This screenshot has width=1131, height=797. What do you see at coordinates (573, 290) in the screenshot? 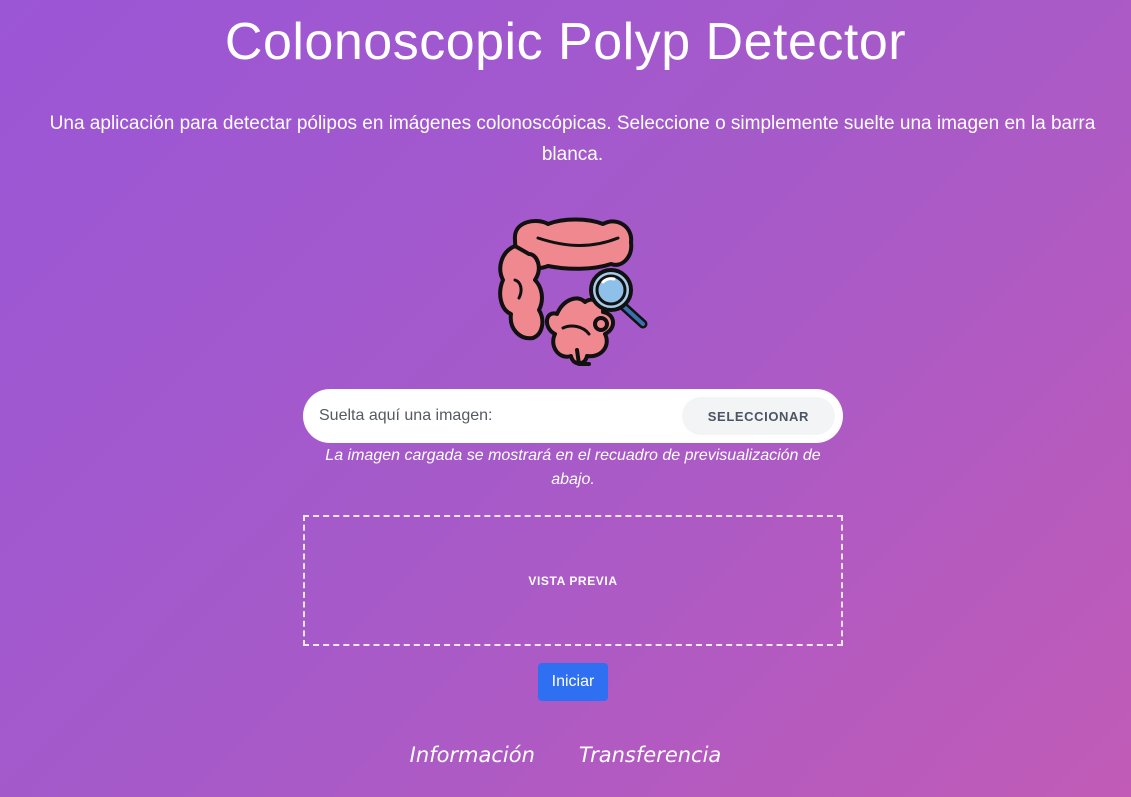
I see `colon-magnifier-icon` at bounding box center [573, 290].